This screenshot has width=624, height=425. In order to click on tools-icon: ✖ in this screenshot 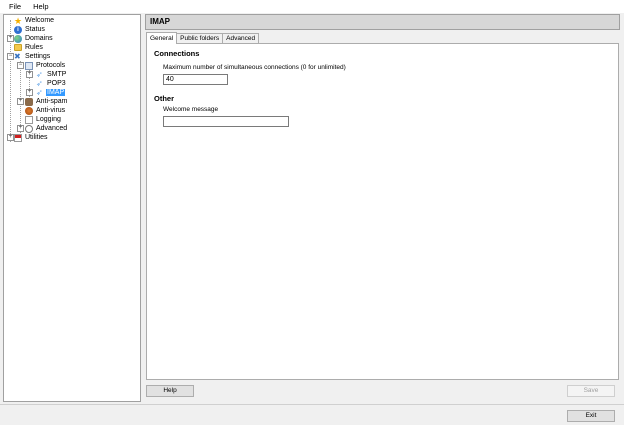, I will do `click(17, 56)`.